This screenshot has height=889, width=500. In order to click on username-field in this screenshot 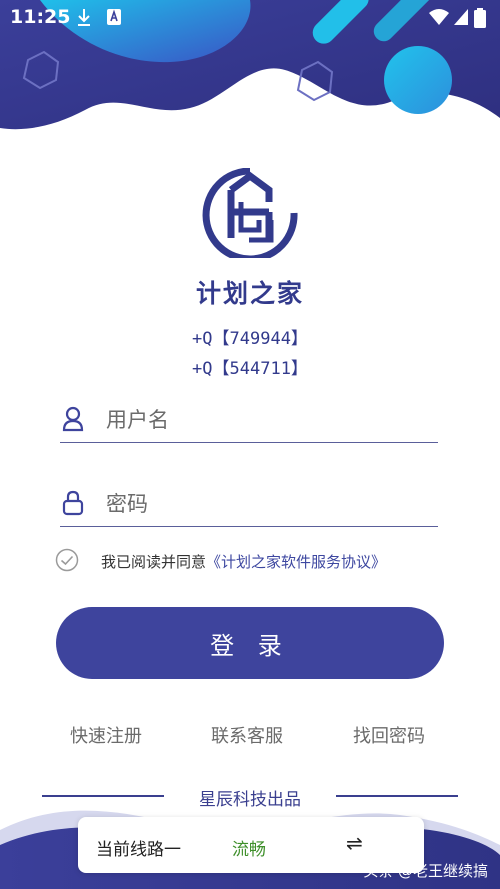, I will do `click(249, 420)`.